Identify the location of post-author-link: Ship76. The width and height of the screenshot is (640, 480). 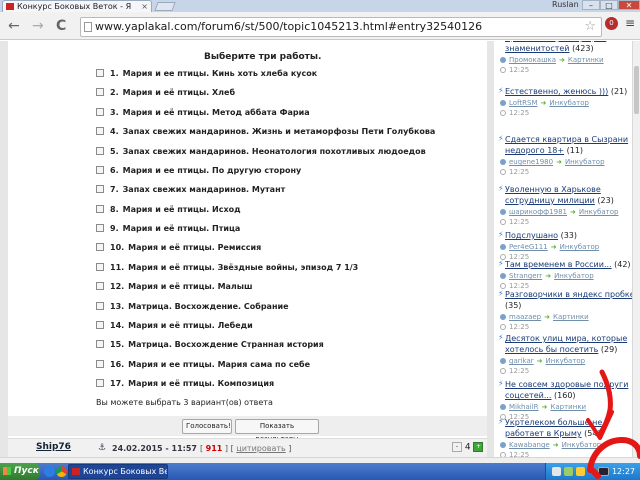
(53, 447).